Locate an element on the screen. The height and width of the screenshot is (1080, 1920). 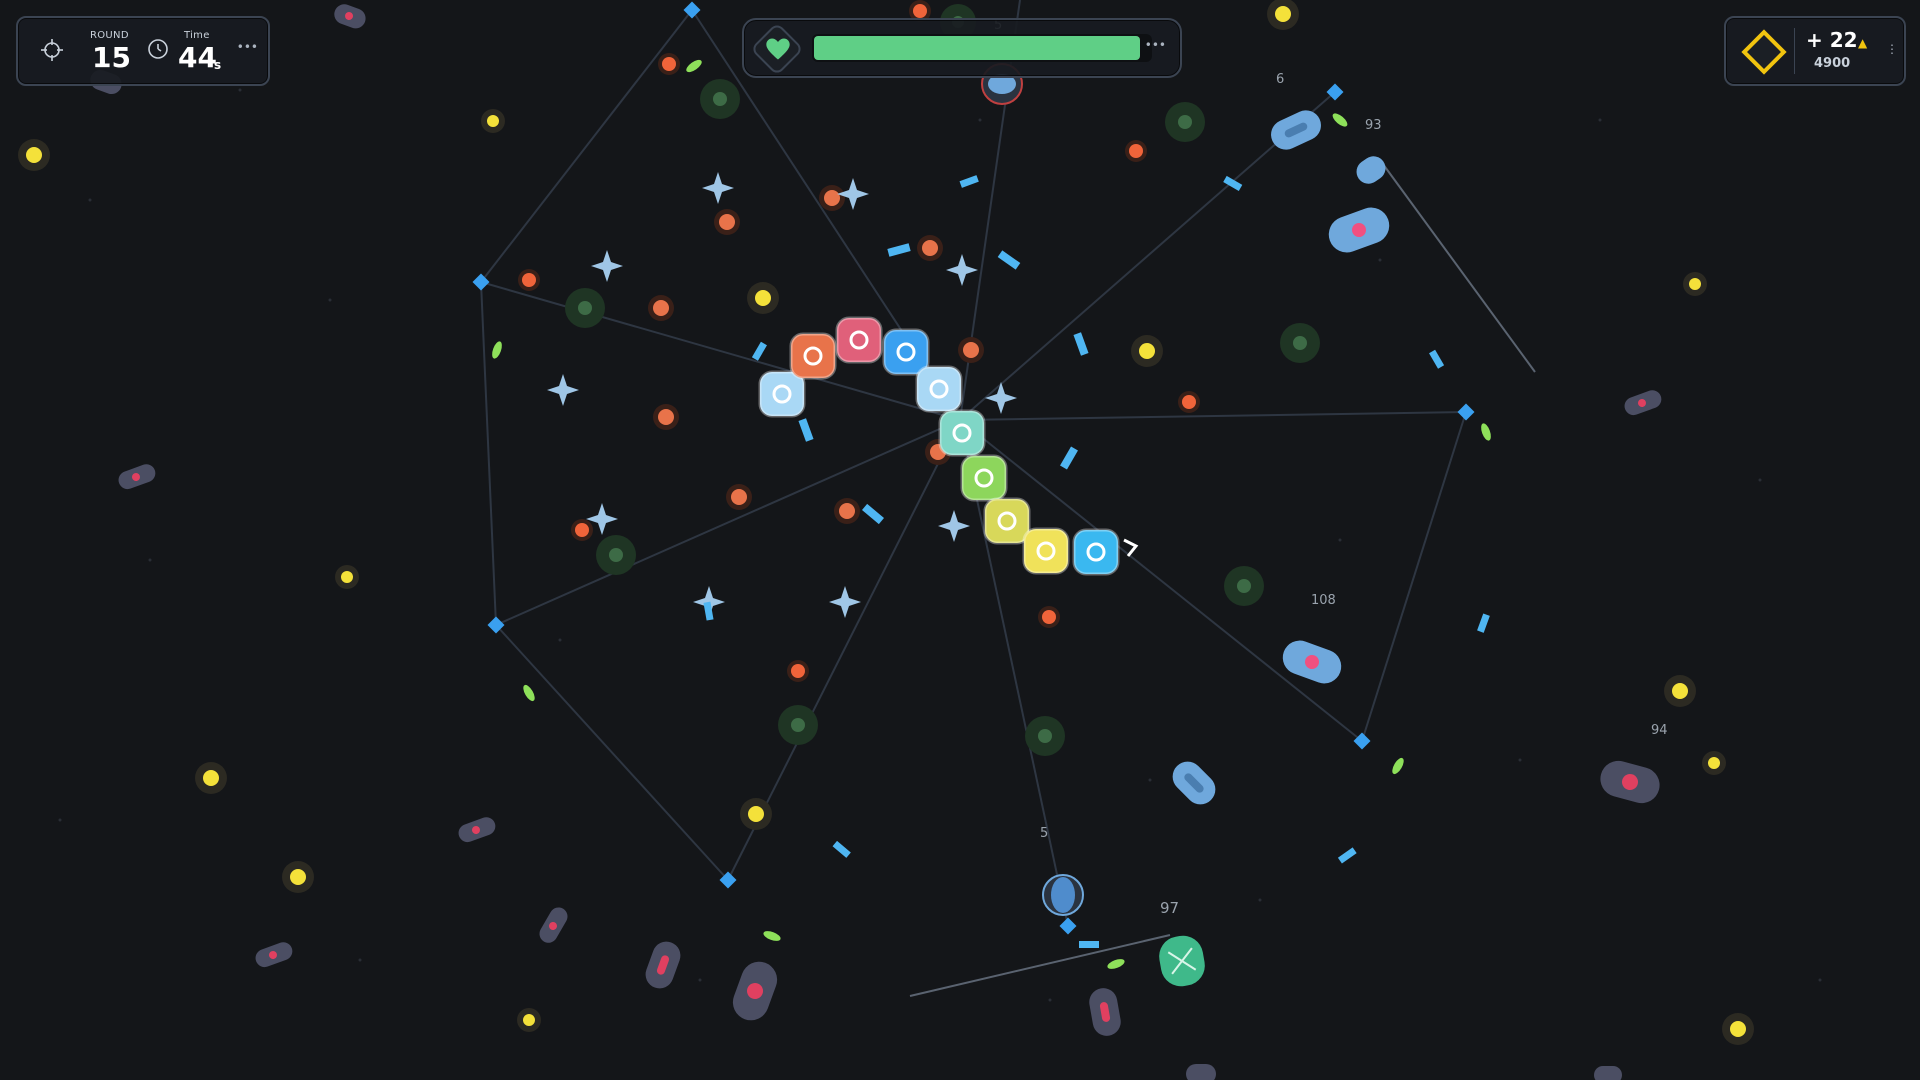
time-value: 44 is located at coordinates (197, 57).